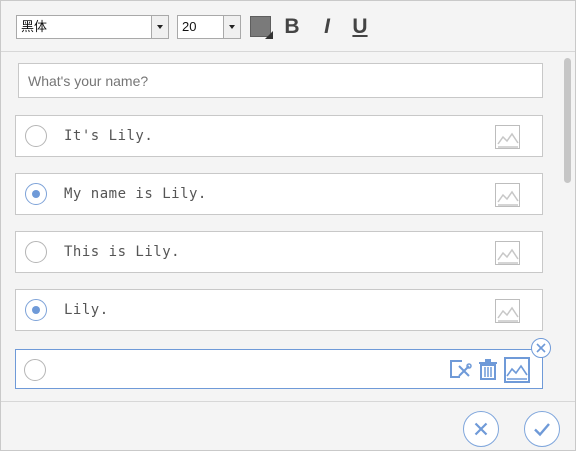 The width and height of the screenshot is (576, 451). I want to click on underline-button: U, so click(360, 27).